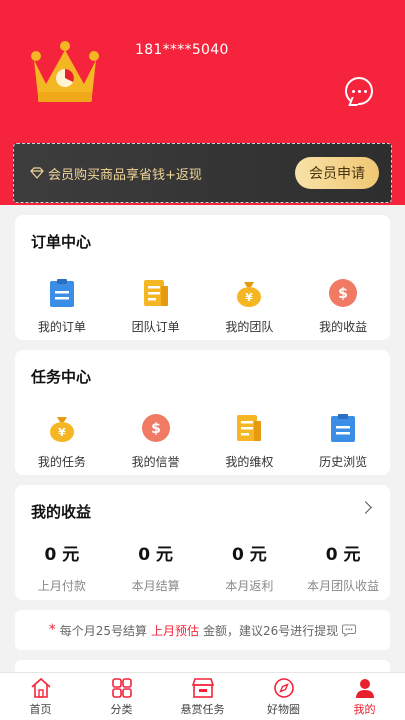 The image size is (405, 720). I want to click on notice-prefix: 每个月25号结算, so click(103, 630).